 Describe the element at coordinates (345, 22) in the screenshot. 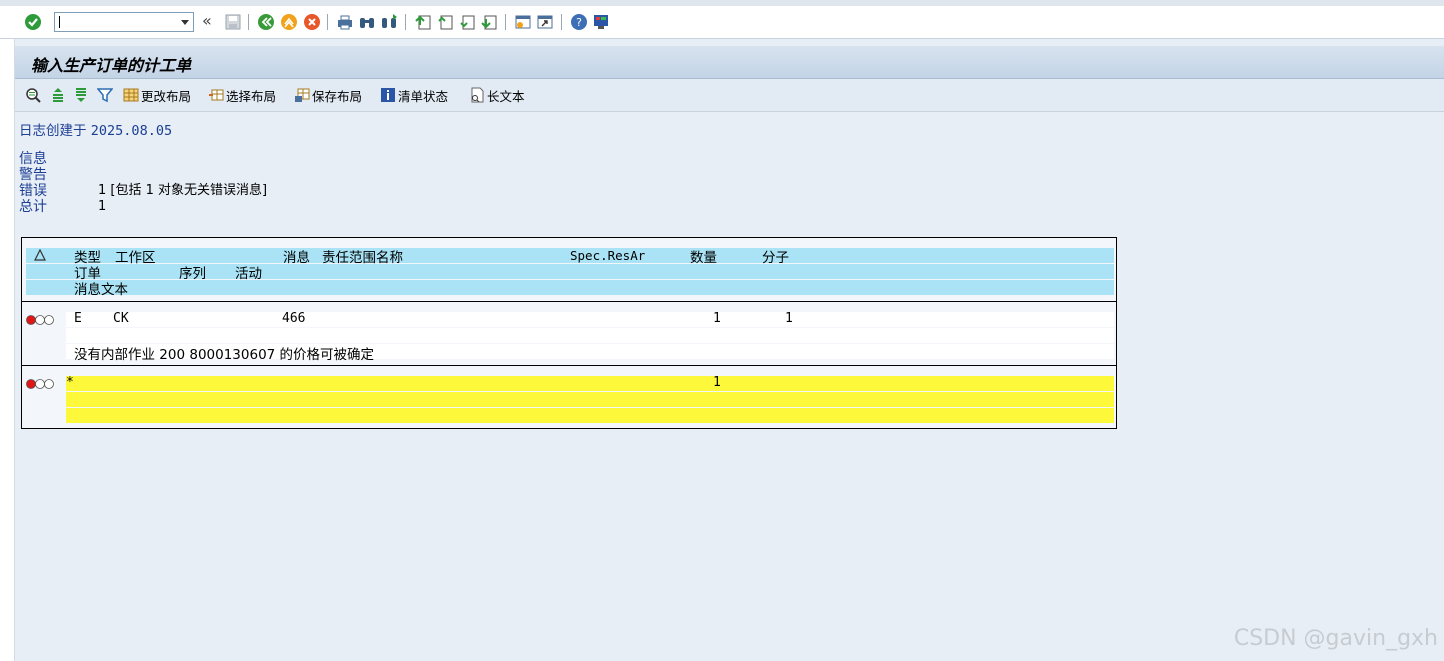

I see `print-icon` at that location.